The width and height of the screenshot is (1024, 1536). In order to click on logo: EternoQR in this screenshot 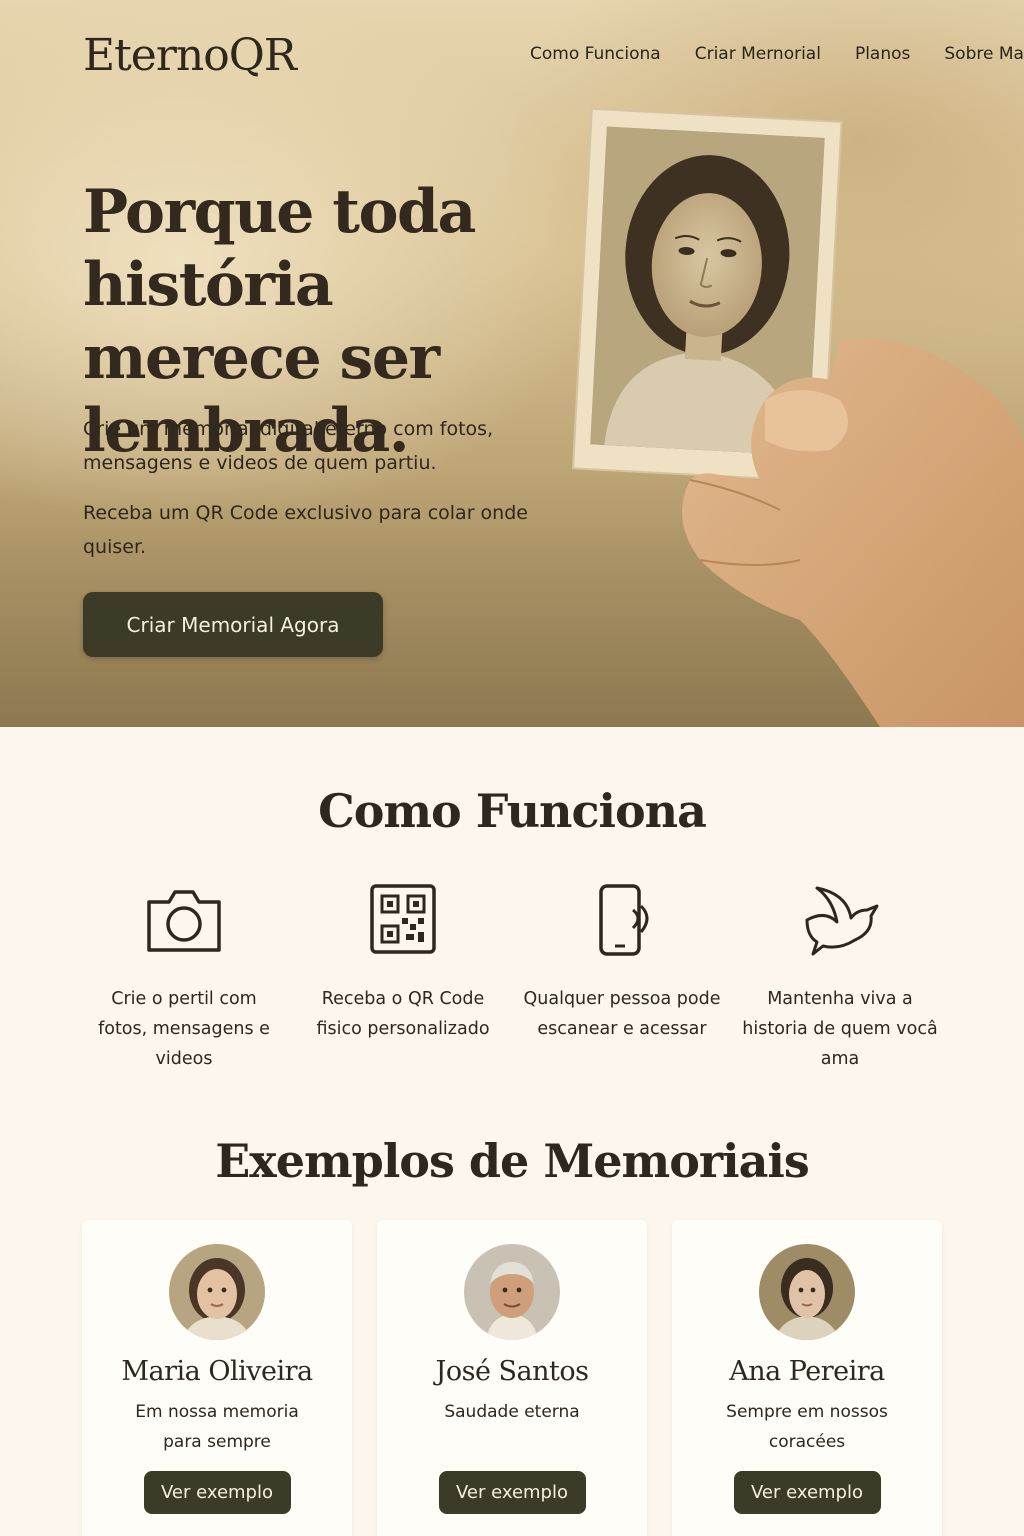, I will do `click(190, 55)`.